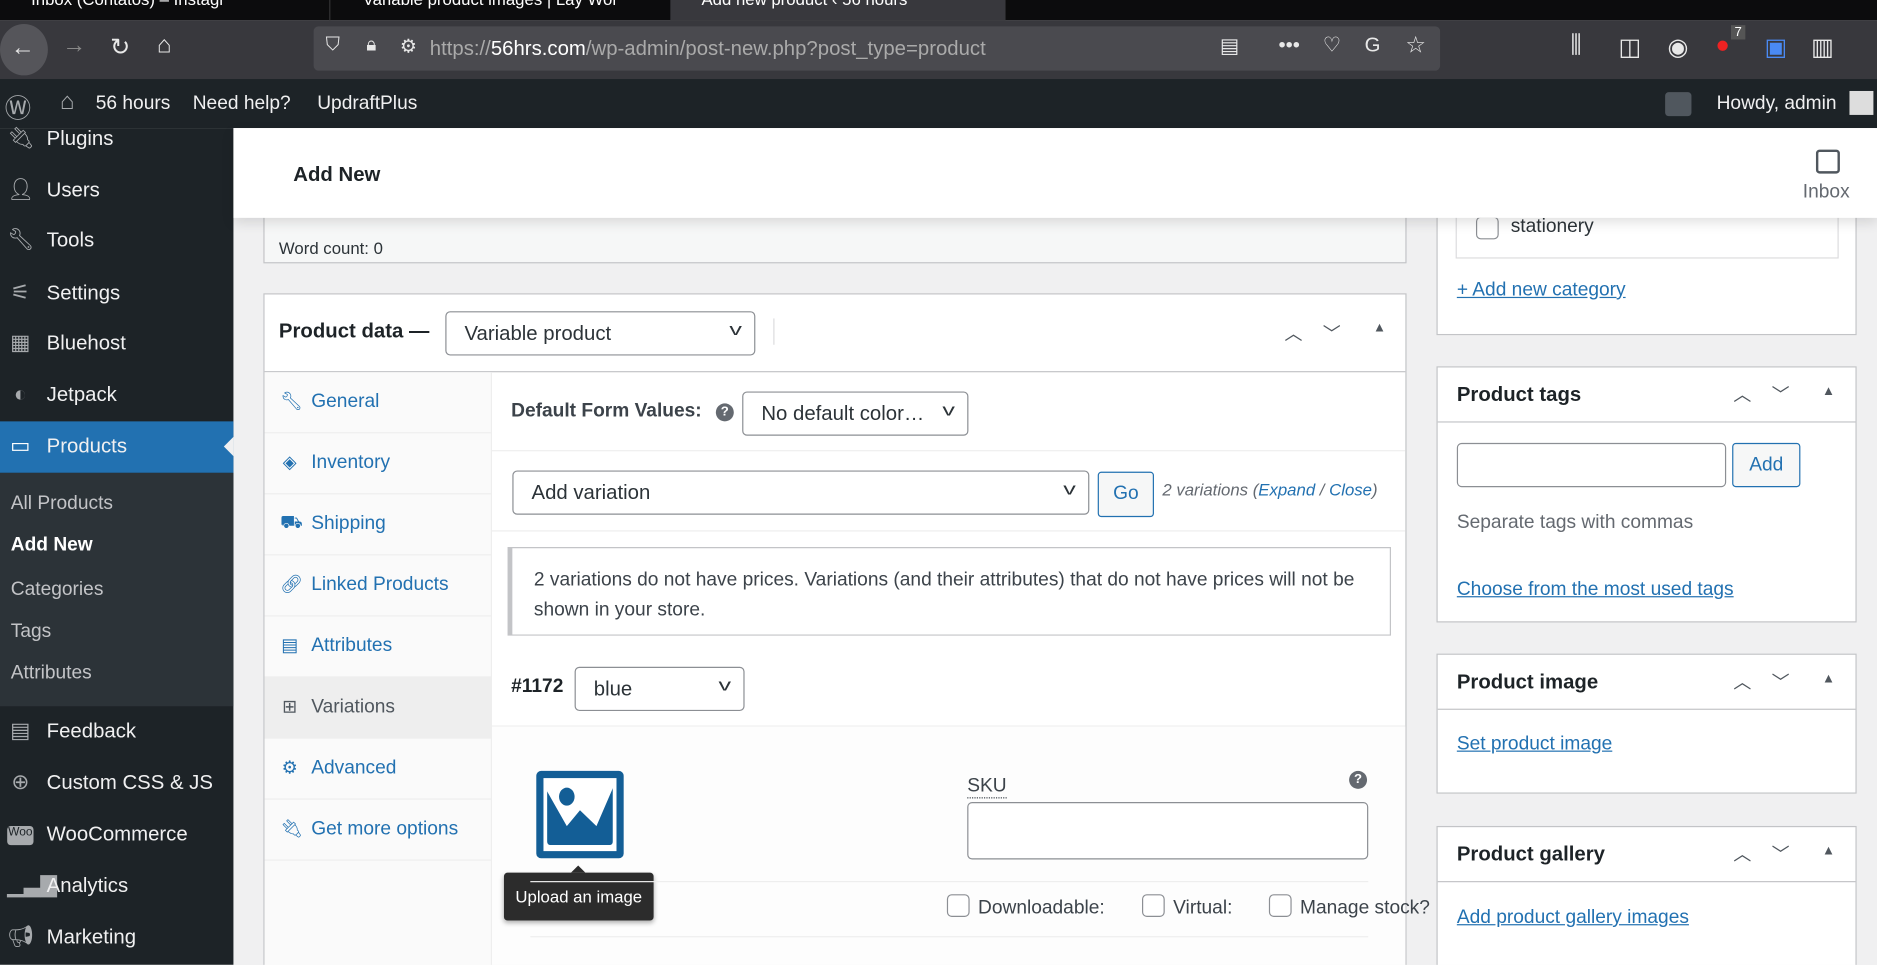 The height and width of the screenshot is (965, 1877). I want to click on sidebar-item-jetpack: ◐ Jetpack, so click(116, 395).